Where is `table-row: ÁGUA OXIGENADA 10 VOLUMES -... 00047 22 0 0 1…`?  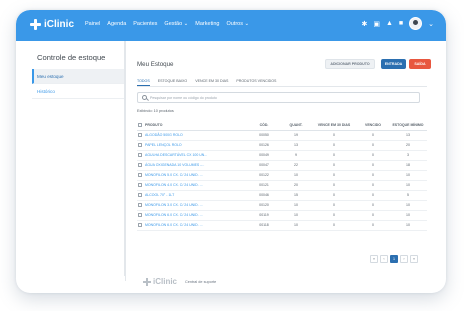
table-row: ÁGUA OXIGENADA 10 VOLUMES -... 00047 22 0 0 1… is located at coordinates (282, 165).